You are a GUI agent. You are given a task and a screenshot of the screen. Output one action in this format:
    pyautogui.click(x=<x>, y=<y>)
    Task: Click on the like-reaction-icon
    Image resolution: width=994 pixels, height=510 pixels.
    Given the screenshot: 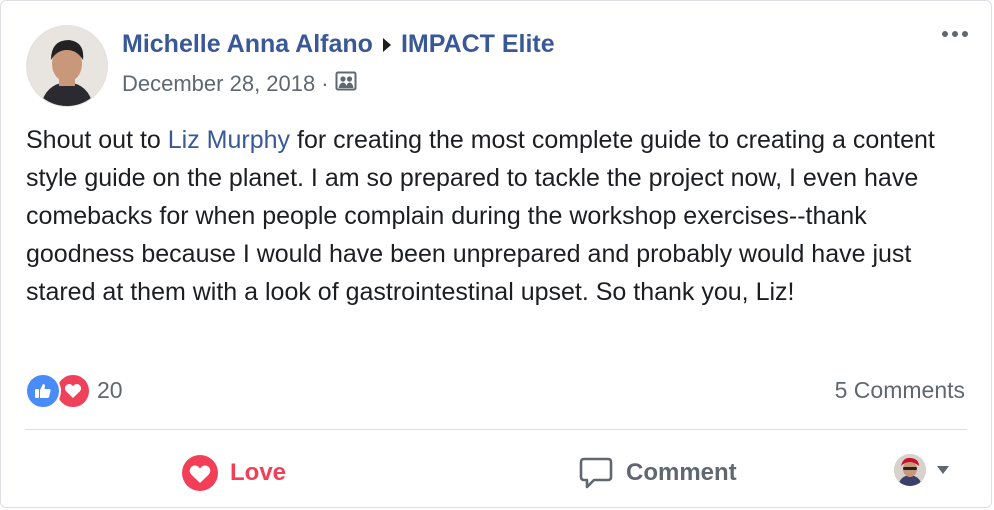 What is the action you would take?
    pyautogui.click(x=43, y=391)
    